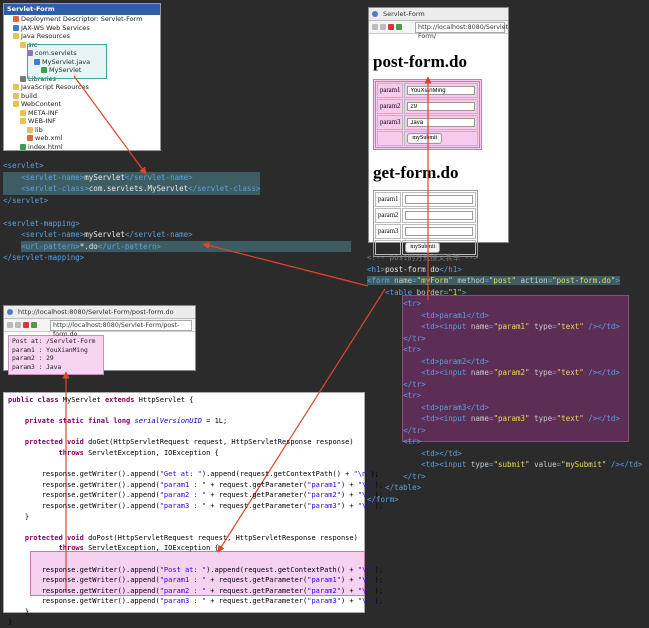 This screenshot has width=649, height=628. What do you see at coordinates (110, 125) in the screenshot?
I see `arrow-class-to-xml` at bounding box center [110, 125].